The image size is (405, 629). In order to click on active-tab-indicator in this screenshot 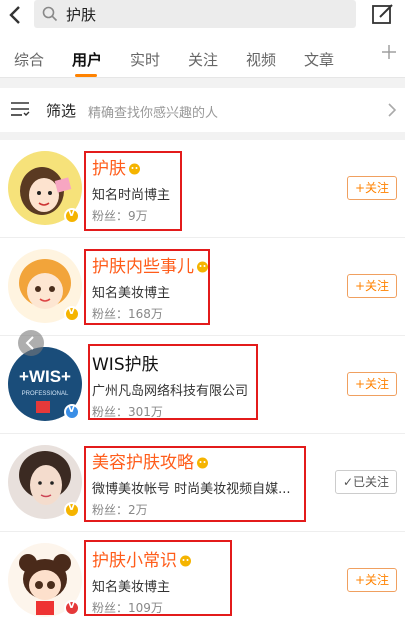, I will do `click(86, 75)`.